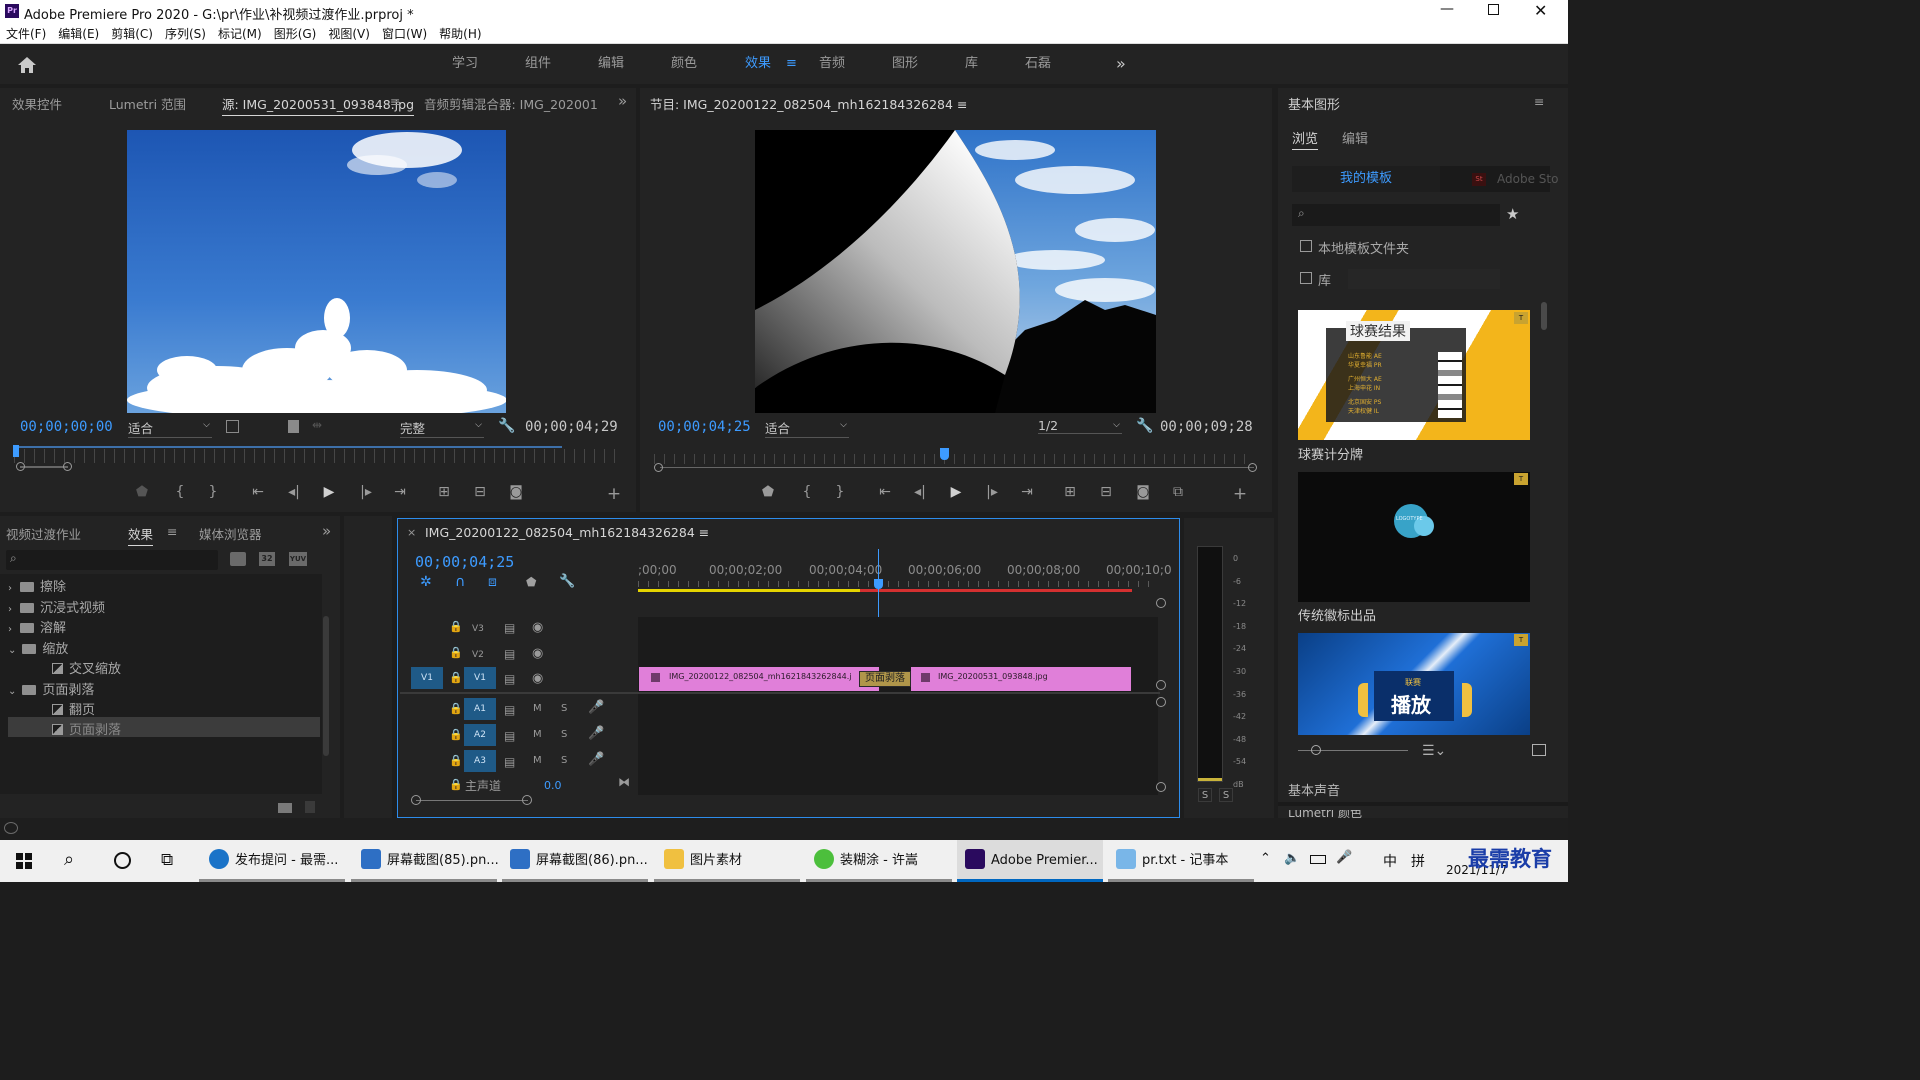 The width and height of the screenshot is (1920, 1080). Describe the element at coordinates (411, 532) in the screenshot. I see `close-tab-icon: ×` at that location.